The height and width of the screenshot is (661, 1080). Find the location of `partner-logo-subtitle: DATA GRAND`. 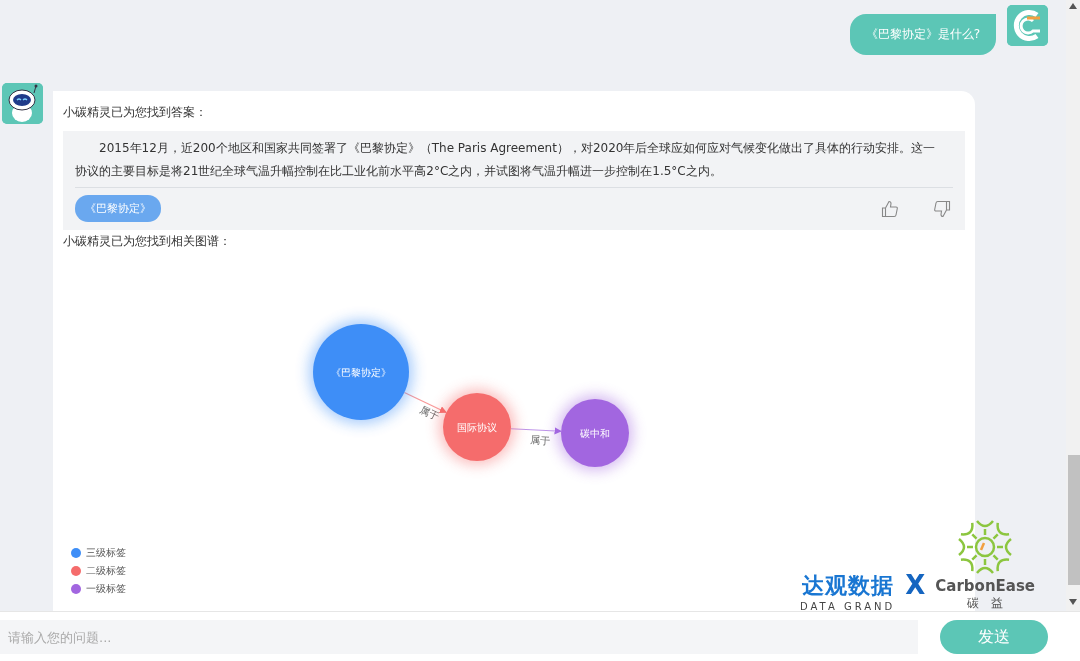

partner-logo-subtitle: DATA GRAND is located at coordinates (848, 606).